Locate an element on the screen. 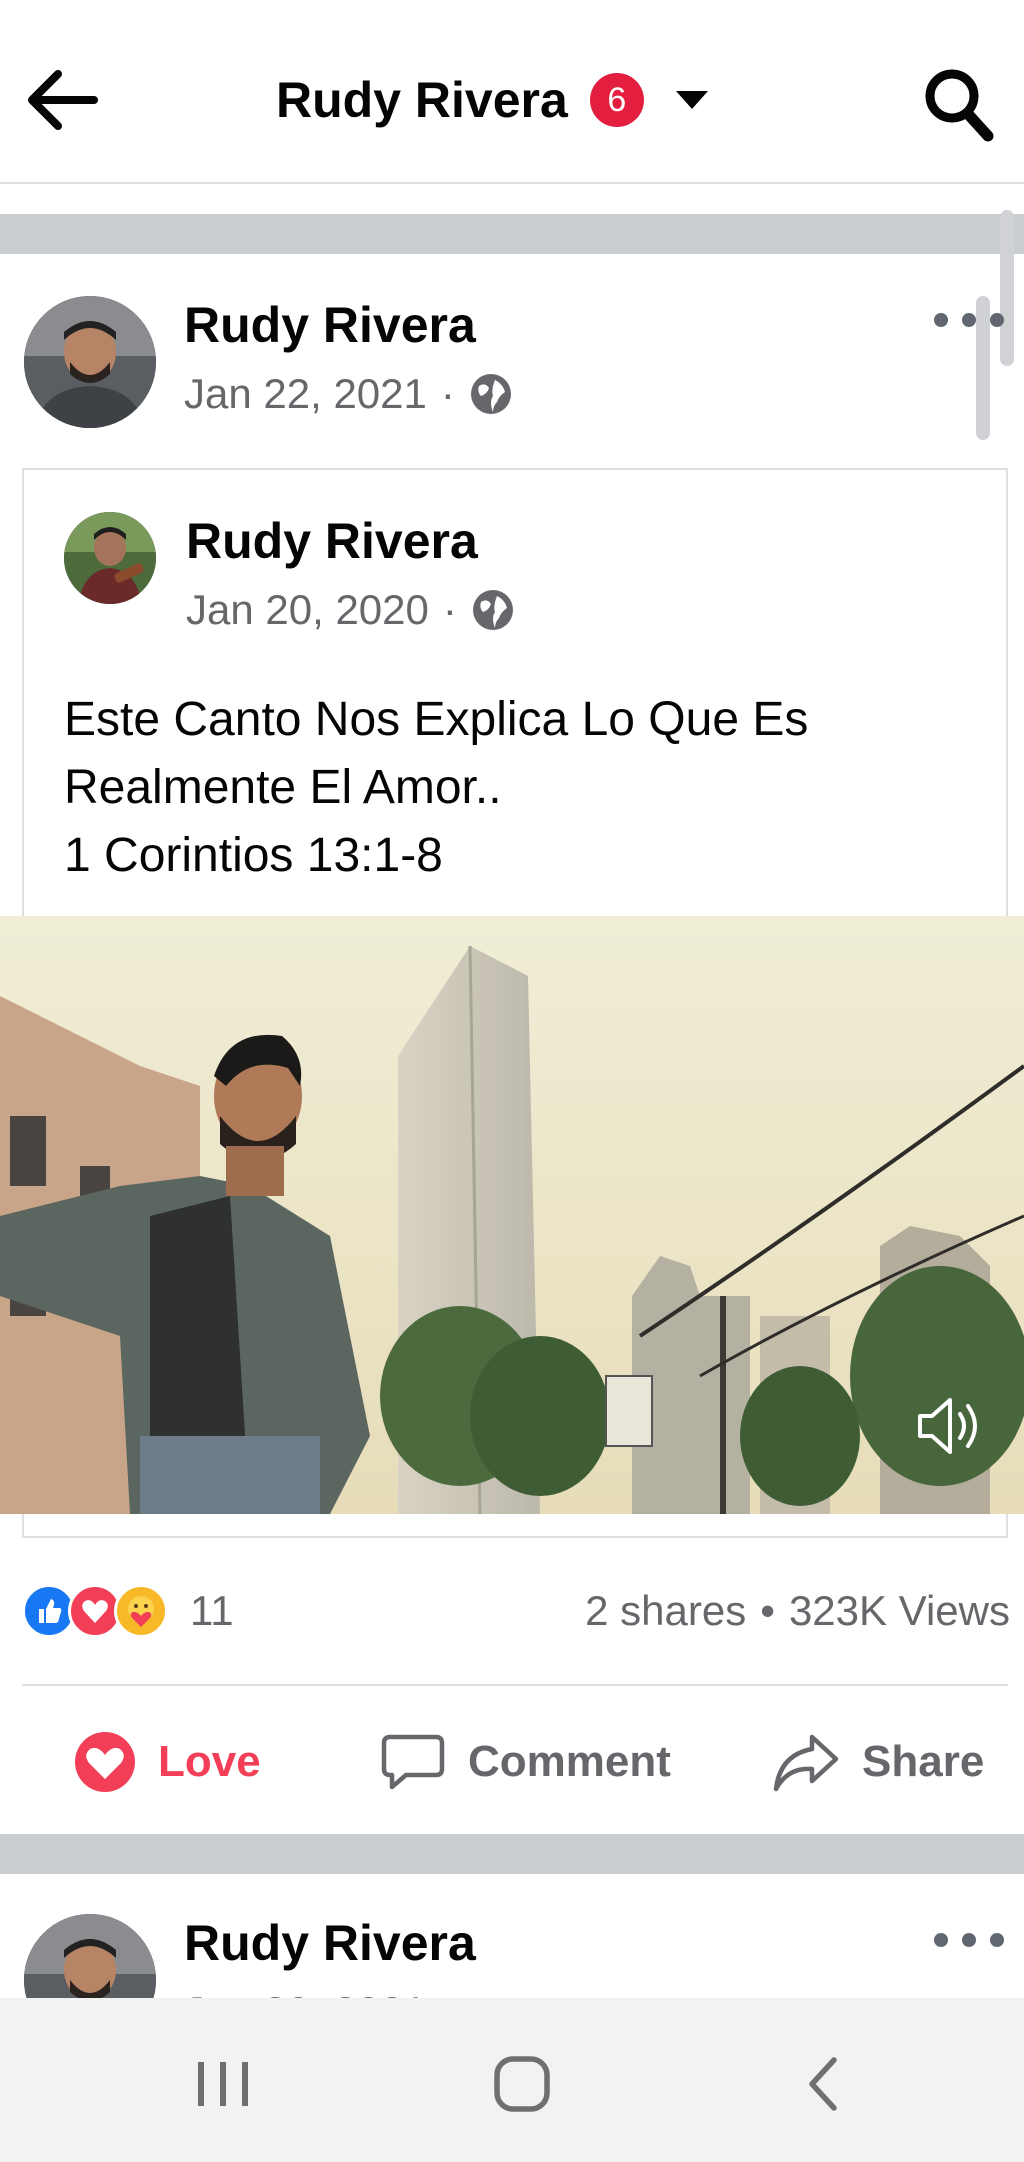 The image size is (1024, 2162). post-author-name: Rudy Rivera is located at coordinates (330, 325).